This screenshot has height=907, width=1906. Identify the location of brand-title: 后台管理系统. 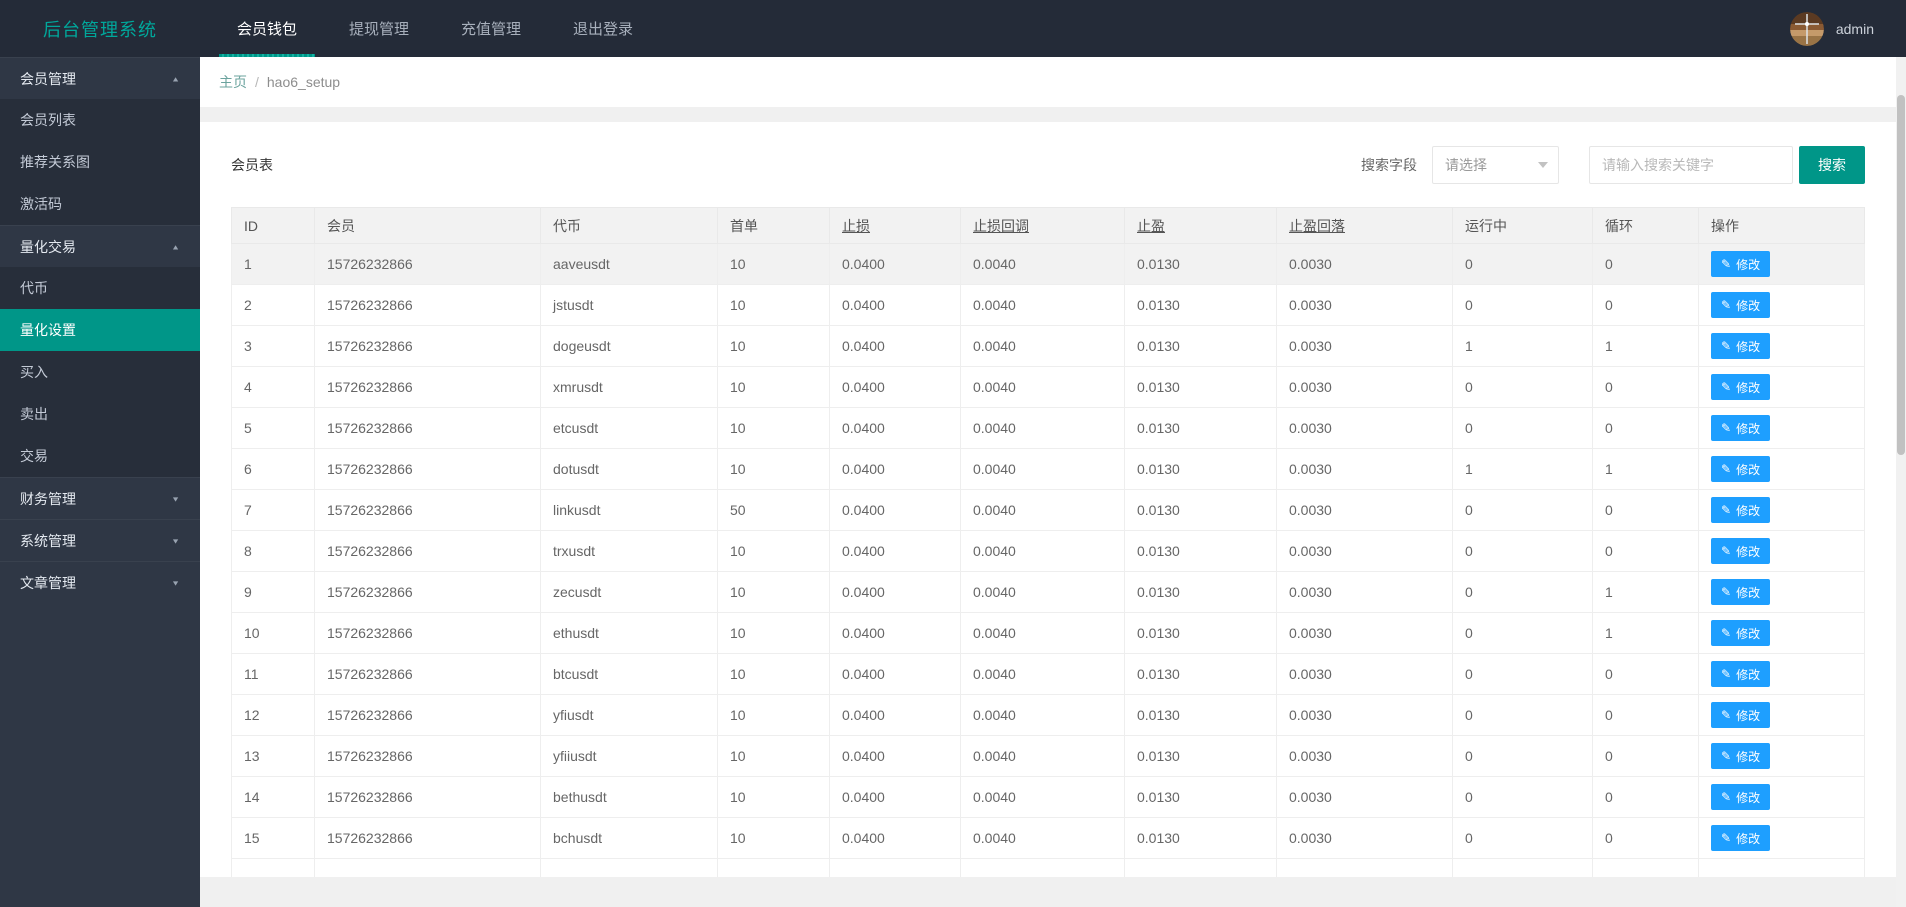
(100, 29).